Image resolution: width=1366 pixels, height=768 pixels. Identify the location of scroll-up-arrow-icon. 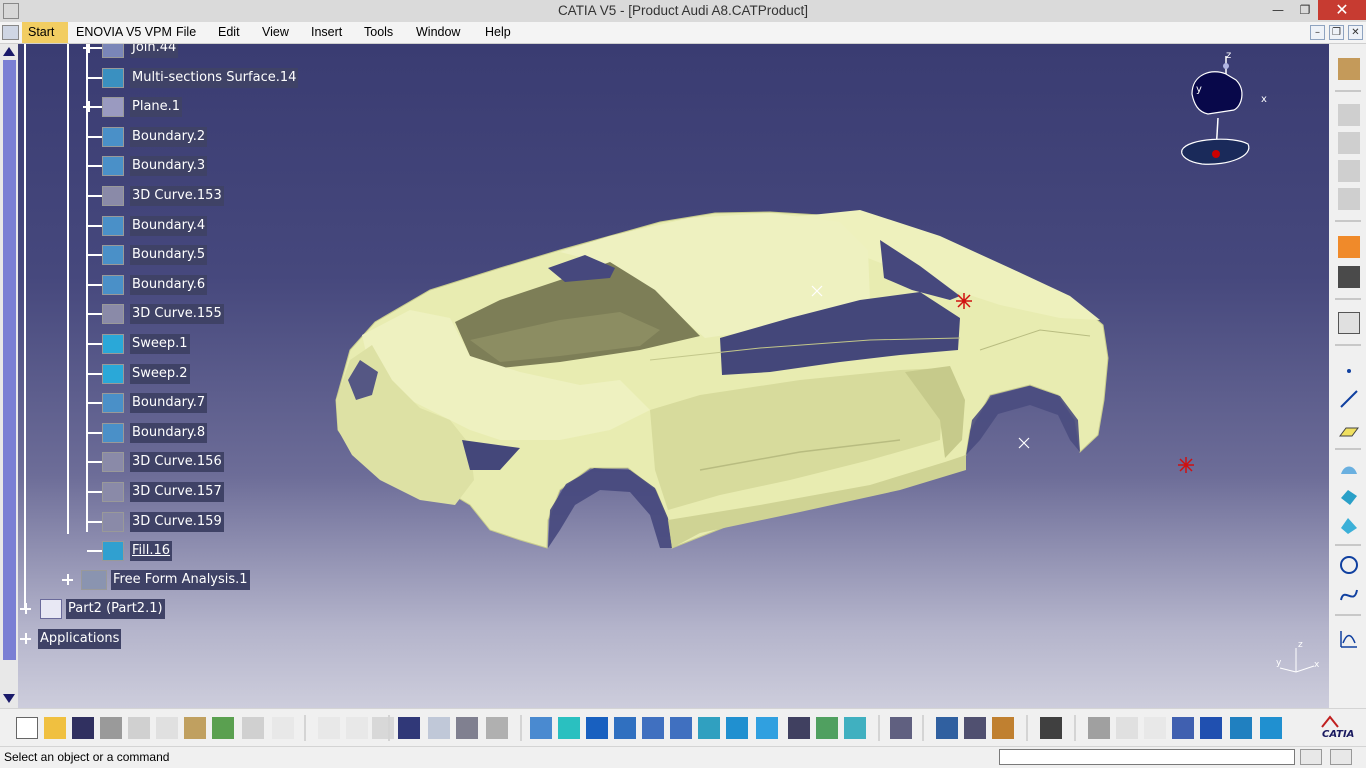
(9, 51).